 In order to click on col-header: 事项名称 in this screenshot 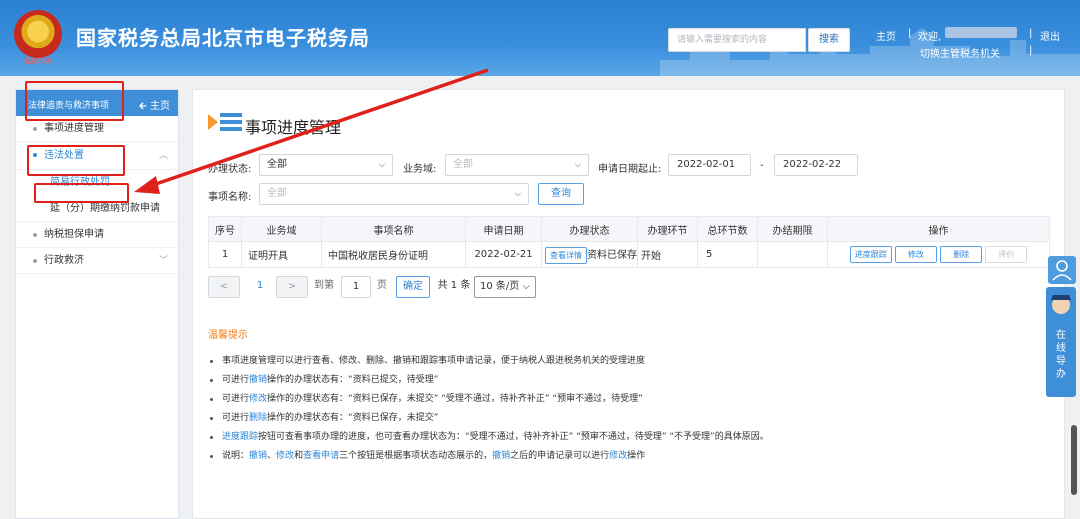, I will do `click(393, 229)`.